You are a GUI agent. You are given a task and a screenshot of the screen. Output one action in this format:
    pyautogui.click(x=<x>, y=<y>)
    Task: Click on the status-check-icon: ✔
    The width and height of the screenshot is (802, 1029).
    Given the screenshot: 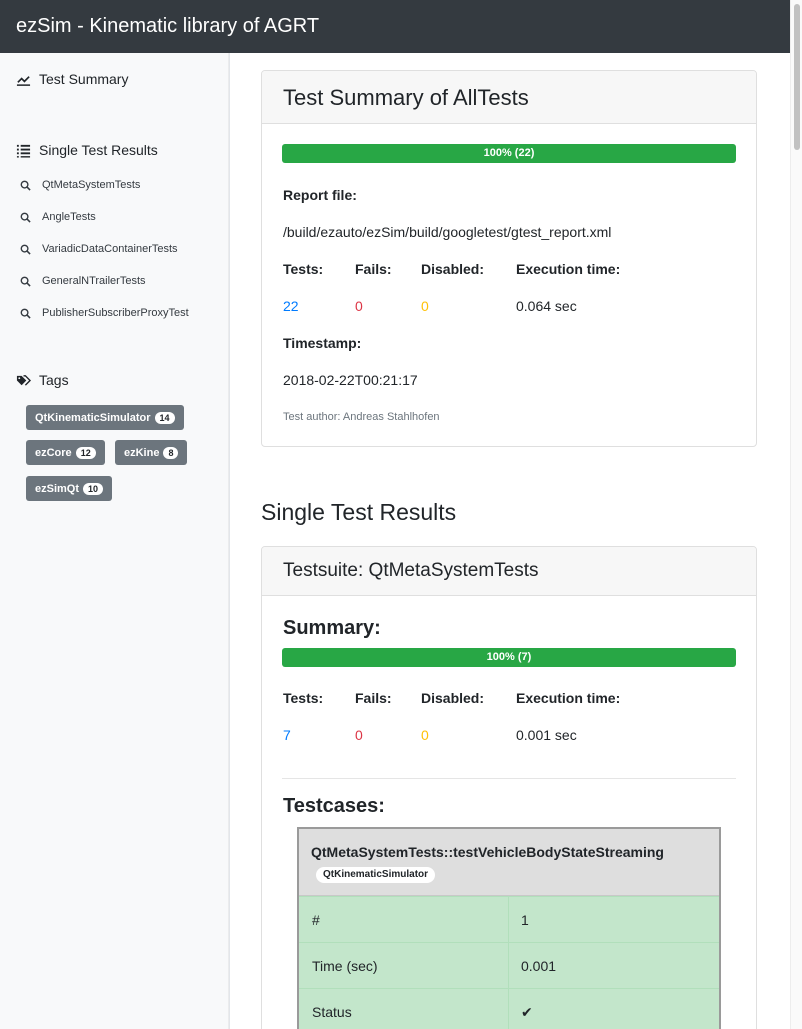 What is the action you would take?
    pyautogui.click(x=527, y=1012)
    